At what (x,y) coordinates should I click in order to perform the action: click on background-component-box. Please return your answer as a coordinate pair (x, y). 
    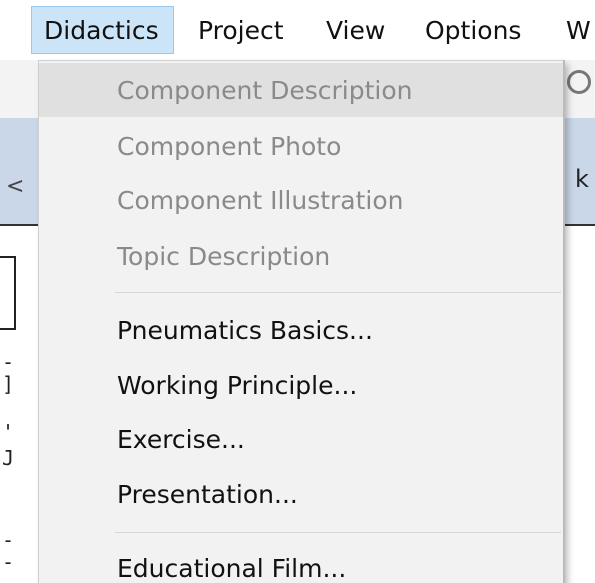
    Looking at the image, I should click on (8, 293).